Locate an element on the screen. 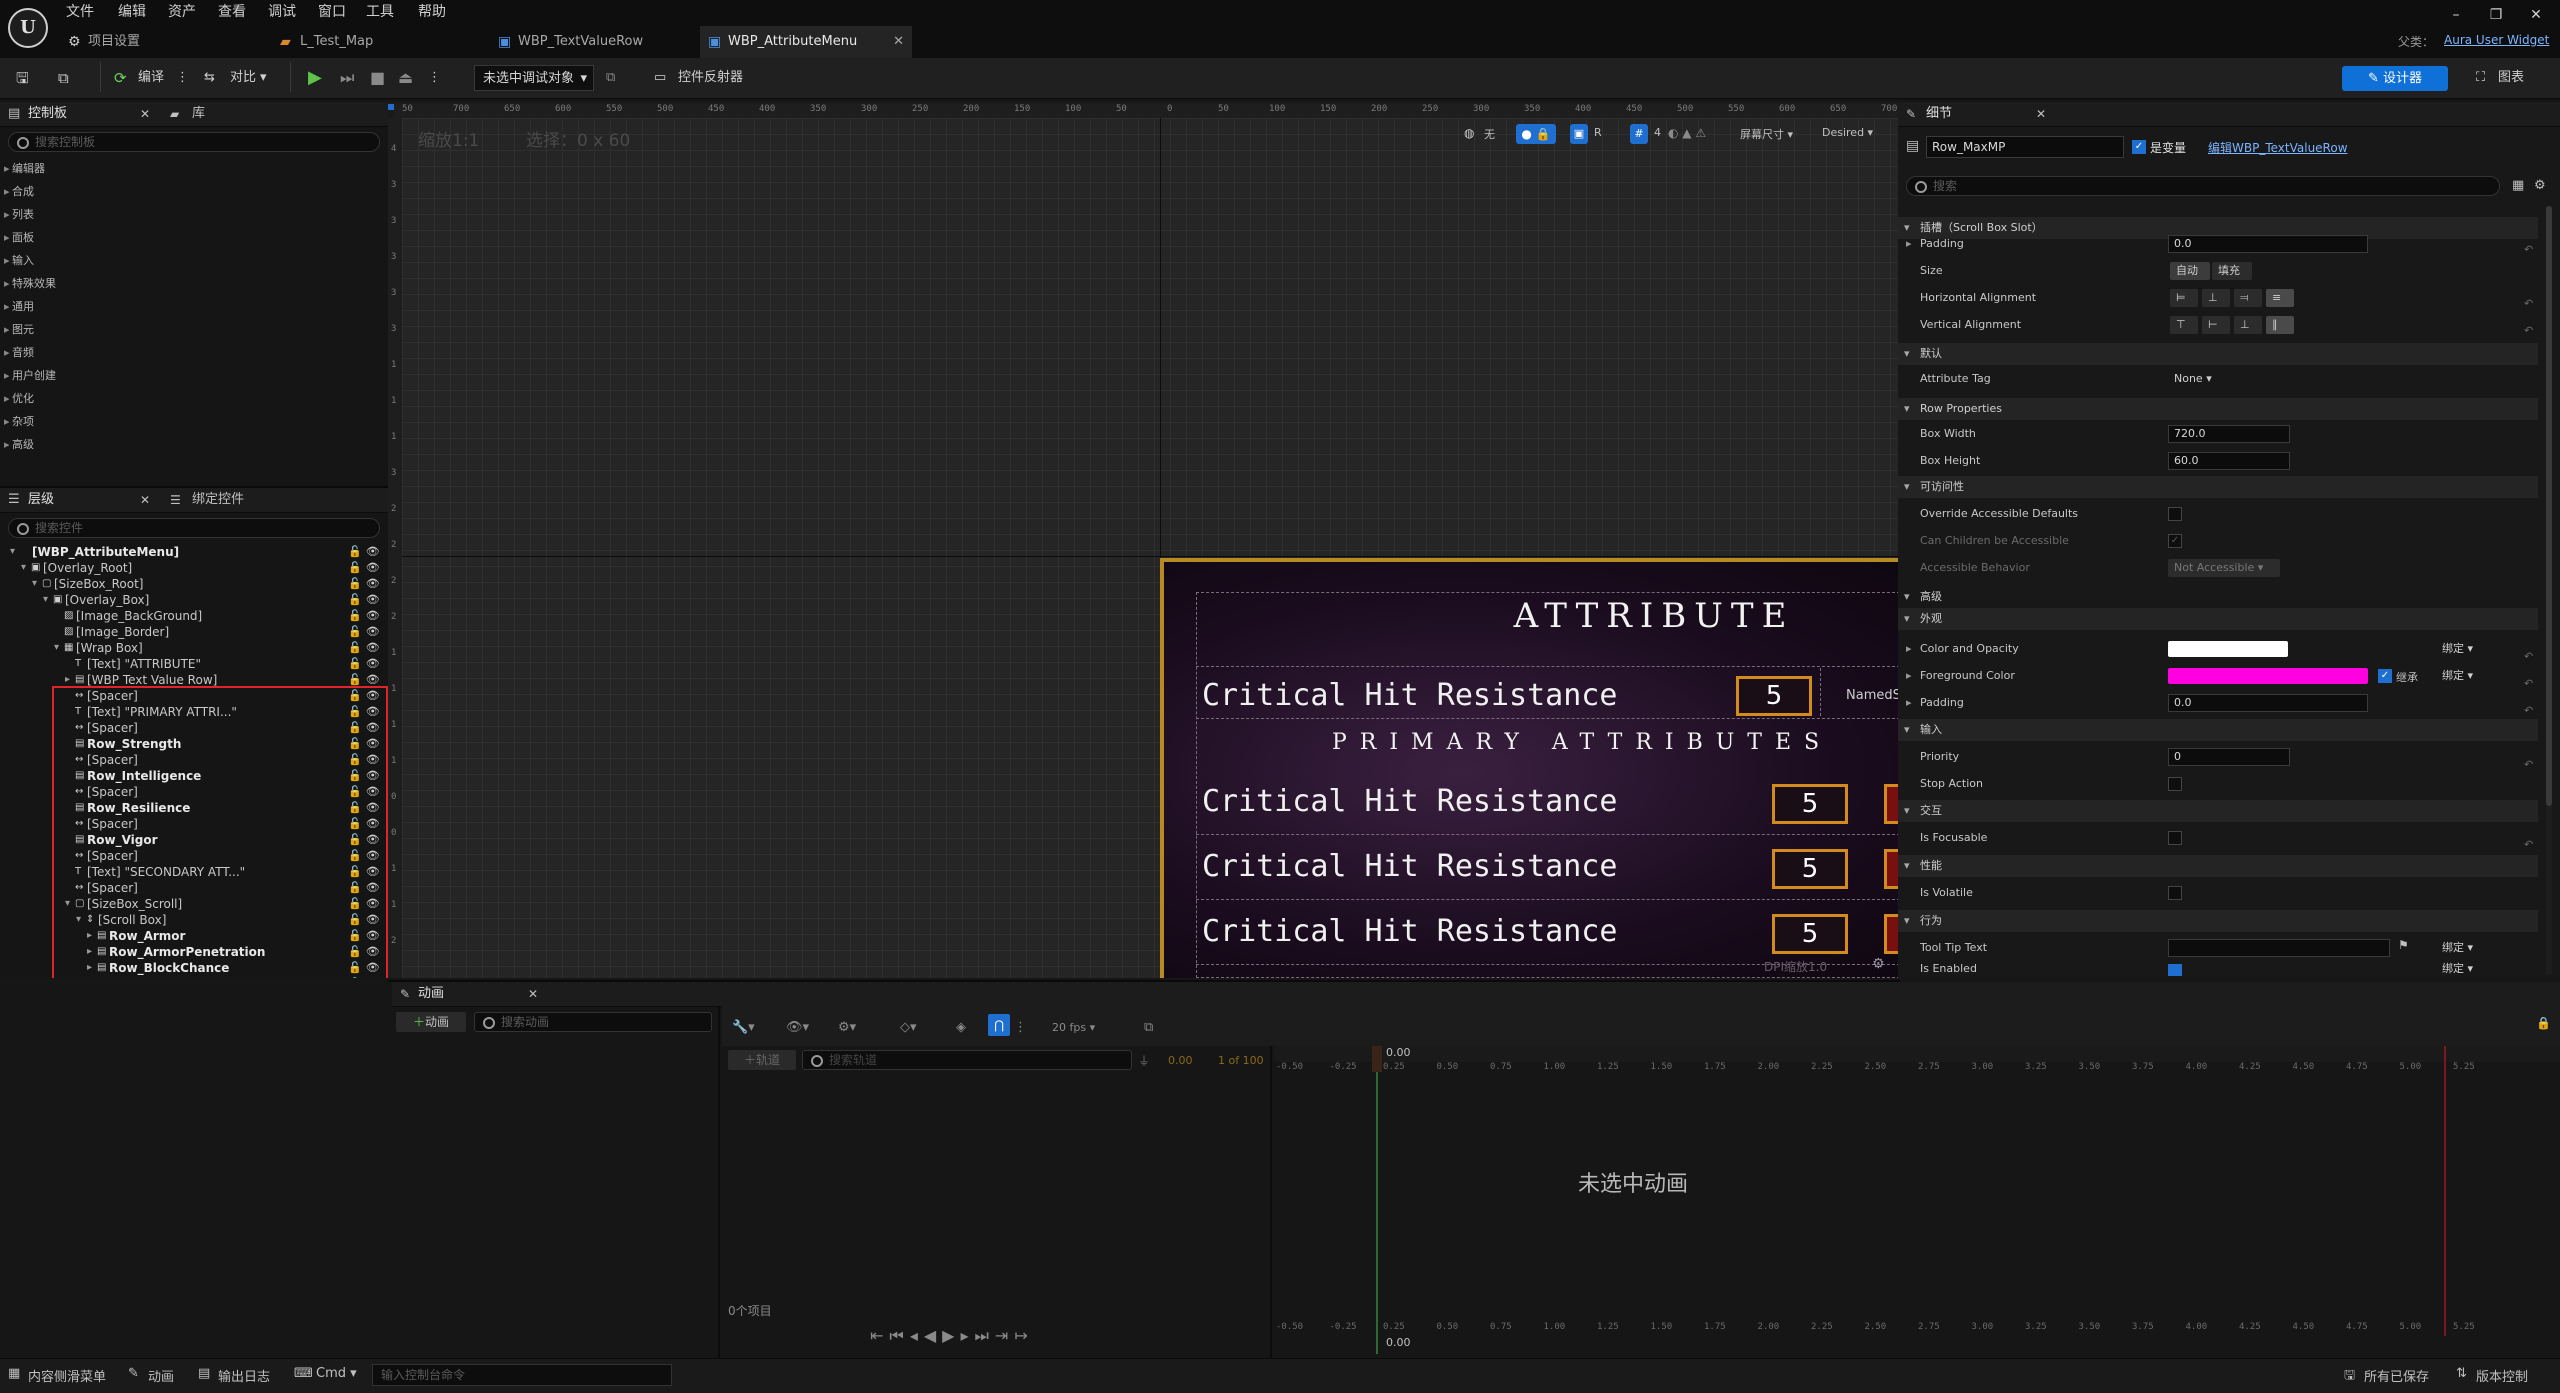  tab-animation: 动画 is located at coordinates (431, 994).